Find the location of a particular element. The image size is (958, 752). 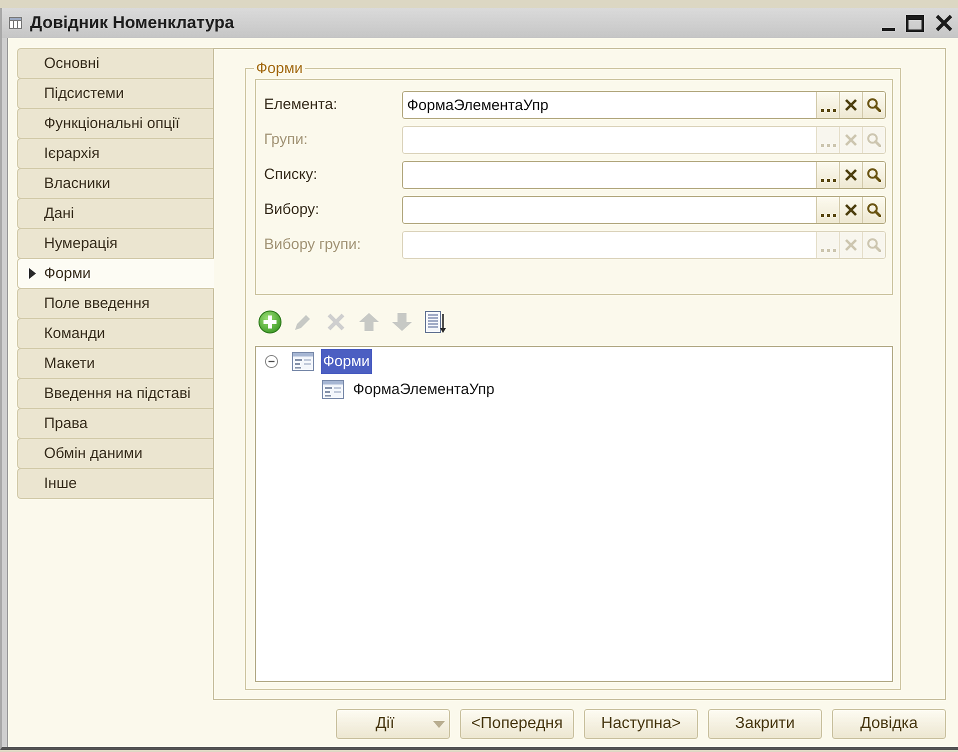

triangle-right-icon is located at coordinates (32, 273).